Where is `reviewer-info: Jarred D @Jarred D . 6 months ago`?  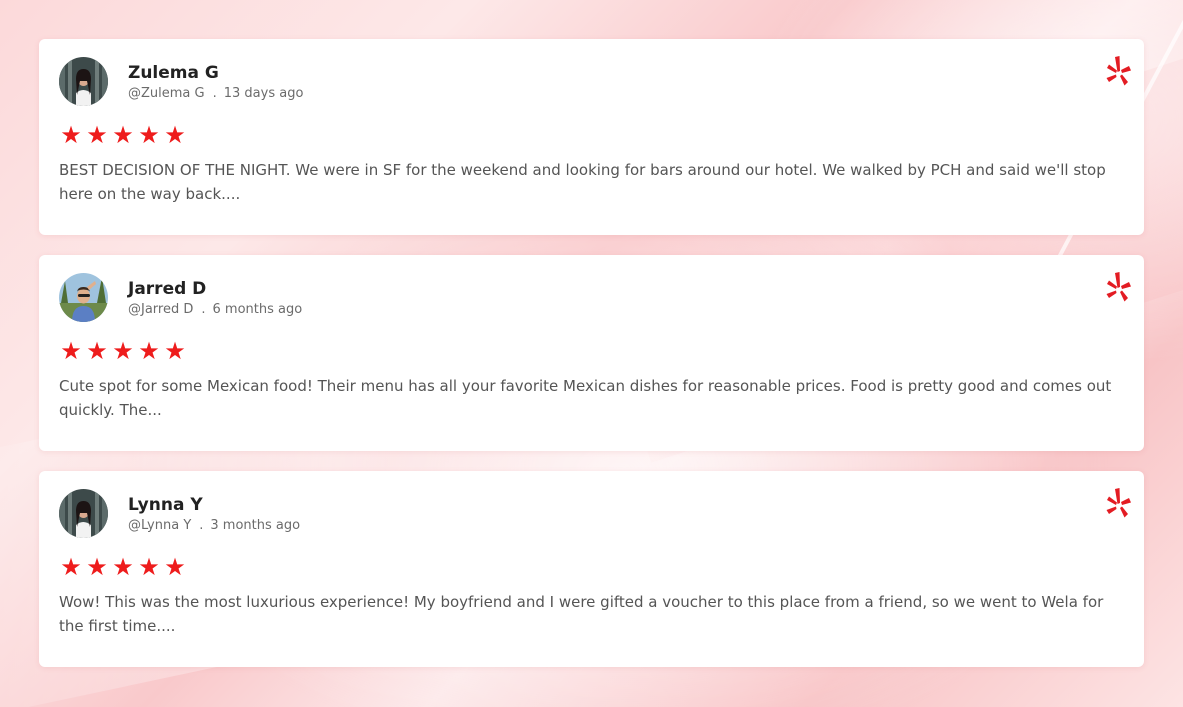 reviewer-info: Jarred D @Jarred D . 6 months ago is located at coordinates (215, 297).